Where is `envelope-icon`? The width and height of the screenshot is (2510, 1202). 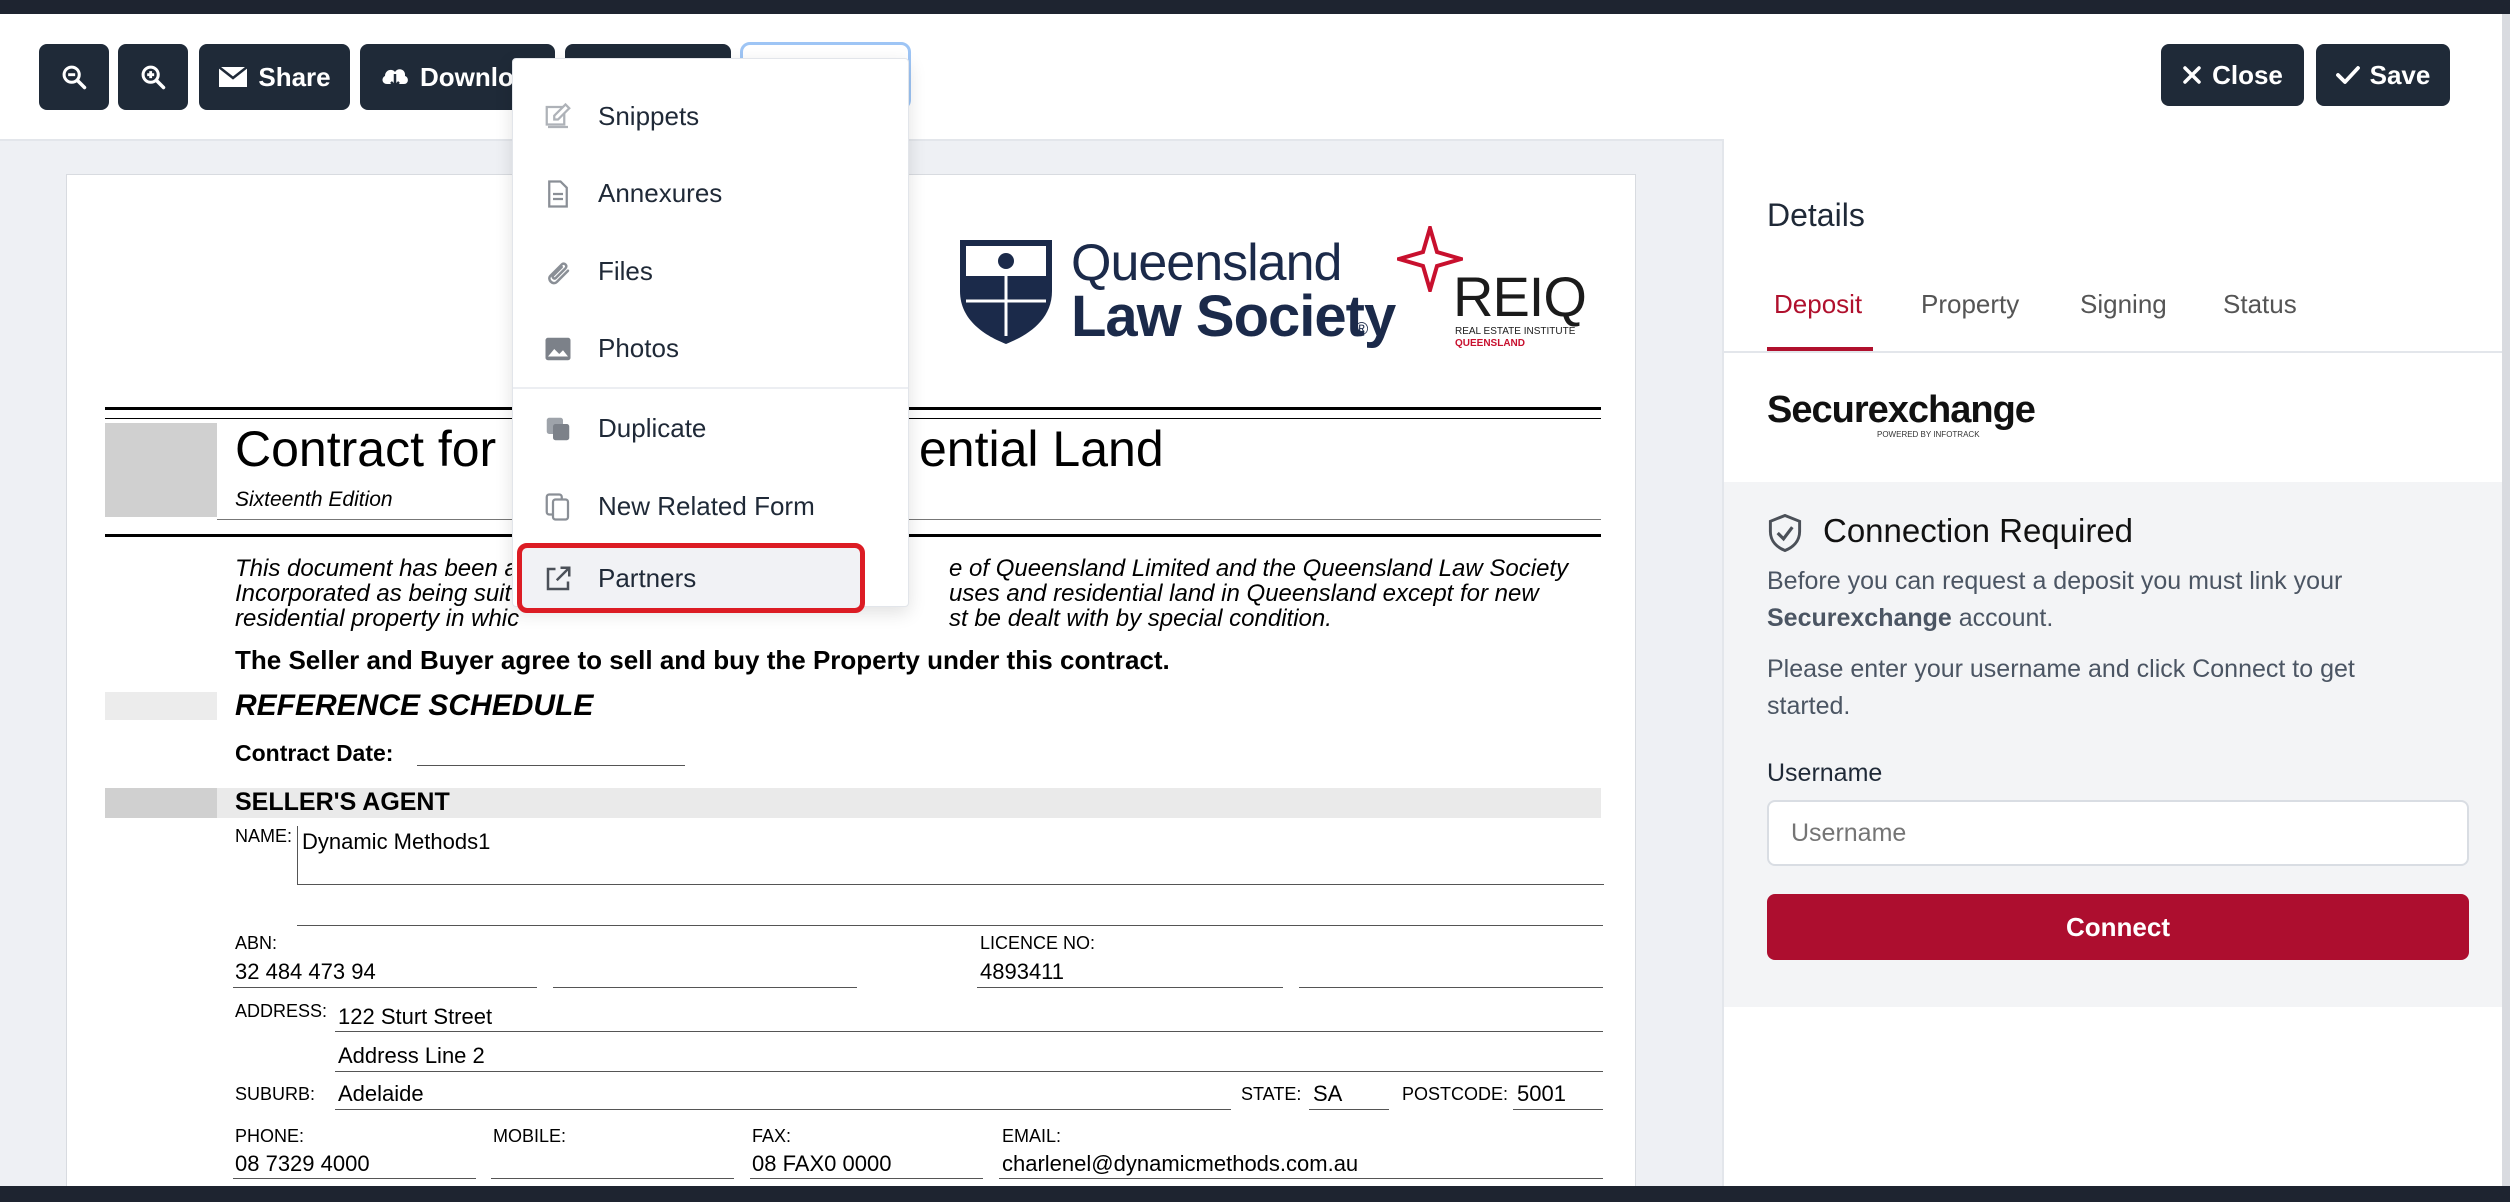 envelope-icon is located at coordinates (233, 76).